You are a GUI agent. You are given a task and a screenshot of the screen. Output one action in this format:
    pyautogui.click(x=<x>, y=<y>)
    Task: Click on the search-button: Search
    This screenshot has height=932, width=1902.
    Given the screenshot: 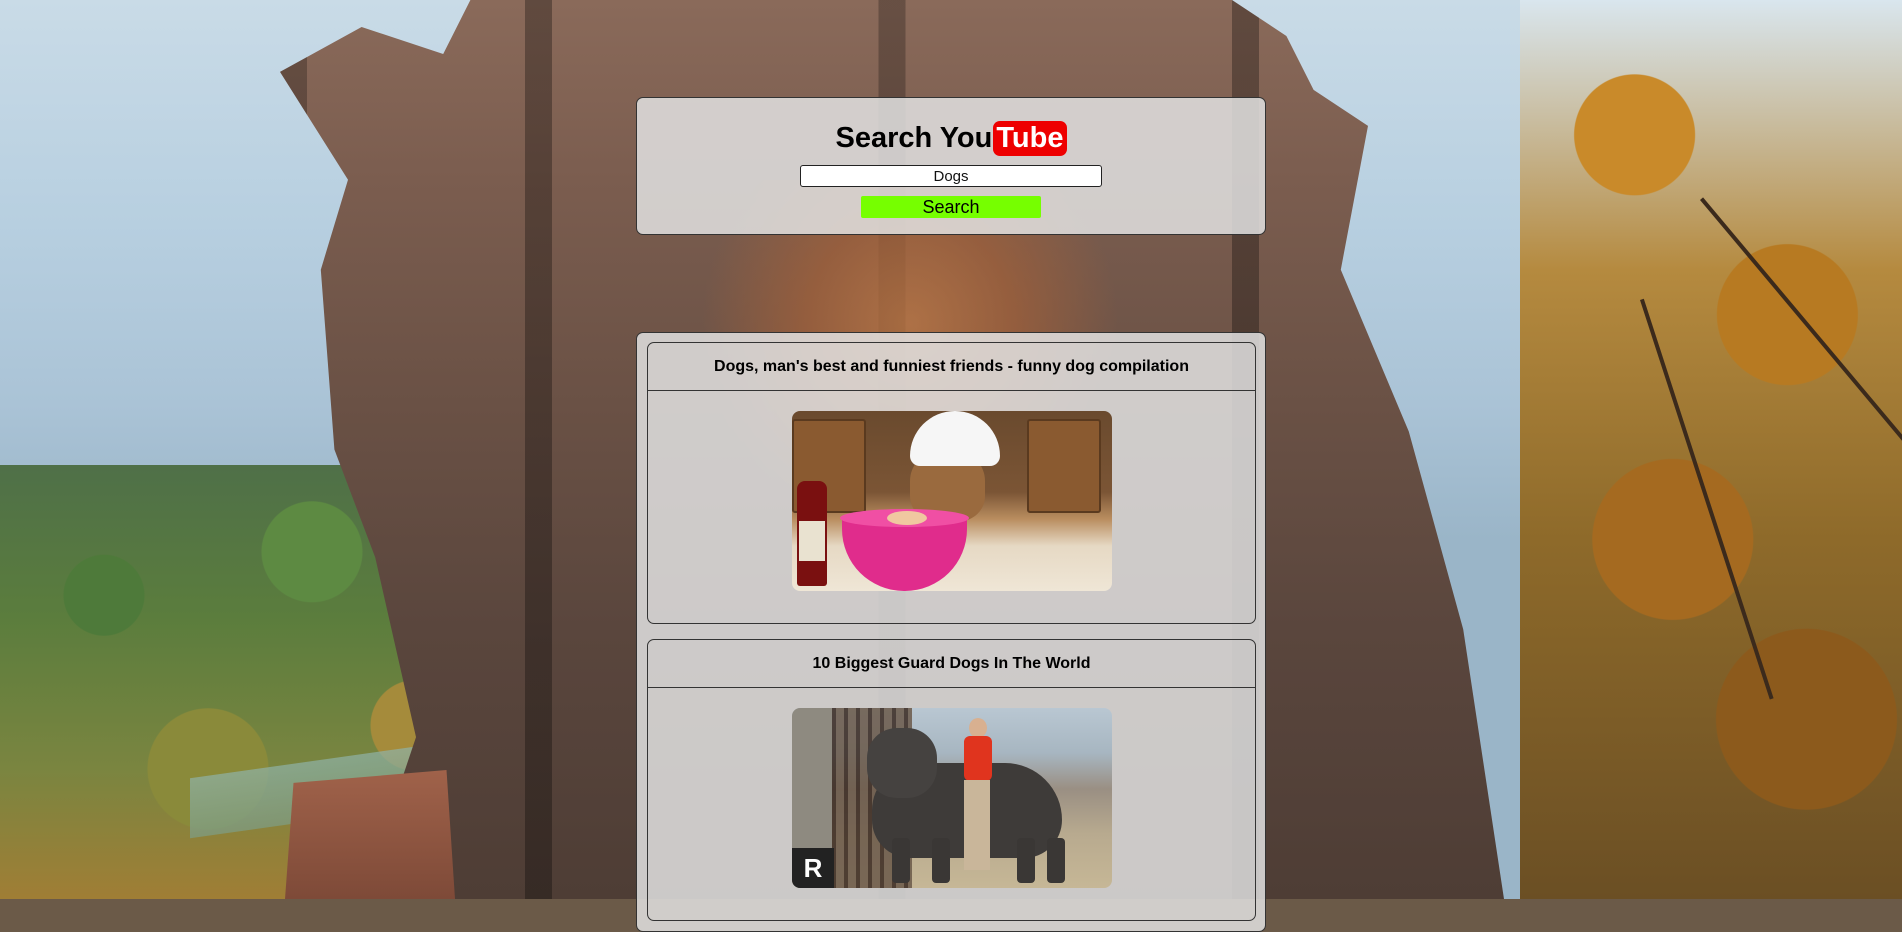 What is the action you would take?
    pyautogui.click(x=951, y=207)
    